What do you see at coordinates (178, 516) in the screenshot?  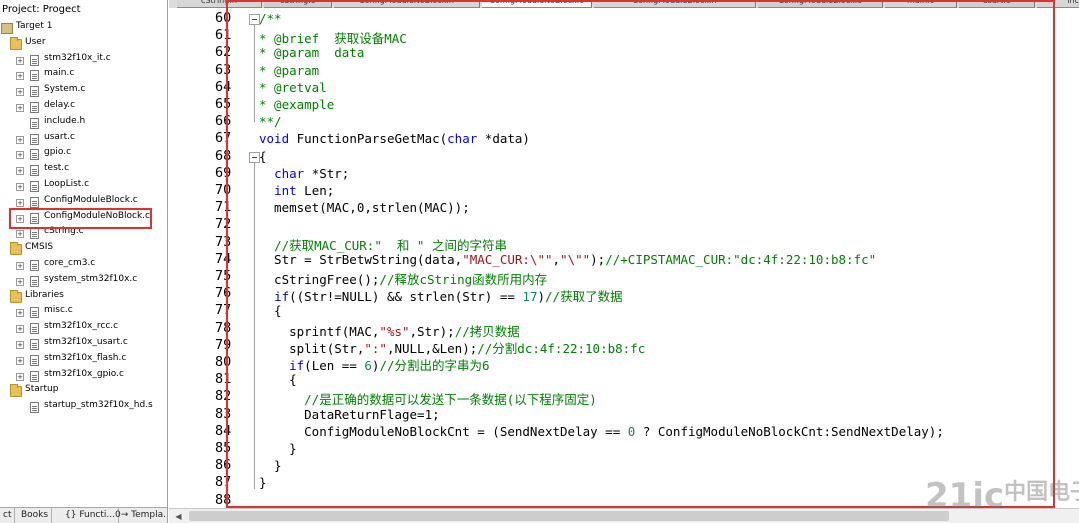 I see `scroll-left-icon: ◀` at bounding box center [178, 516].